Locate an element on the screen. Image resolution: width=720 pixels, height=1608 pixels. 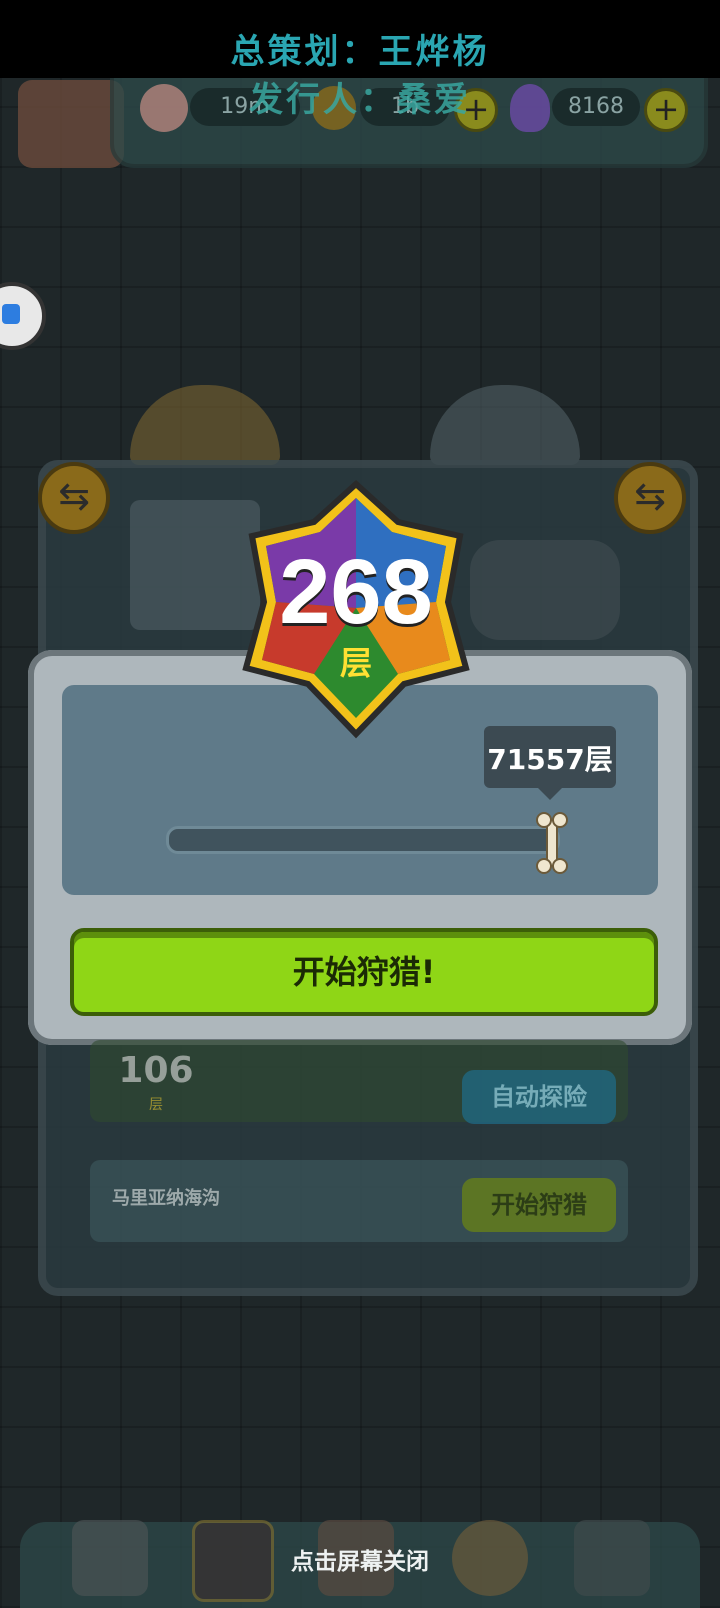
credit-line-publisher: 发行人：桑爱 is located at coordinates (360, 100).